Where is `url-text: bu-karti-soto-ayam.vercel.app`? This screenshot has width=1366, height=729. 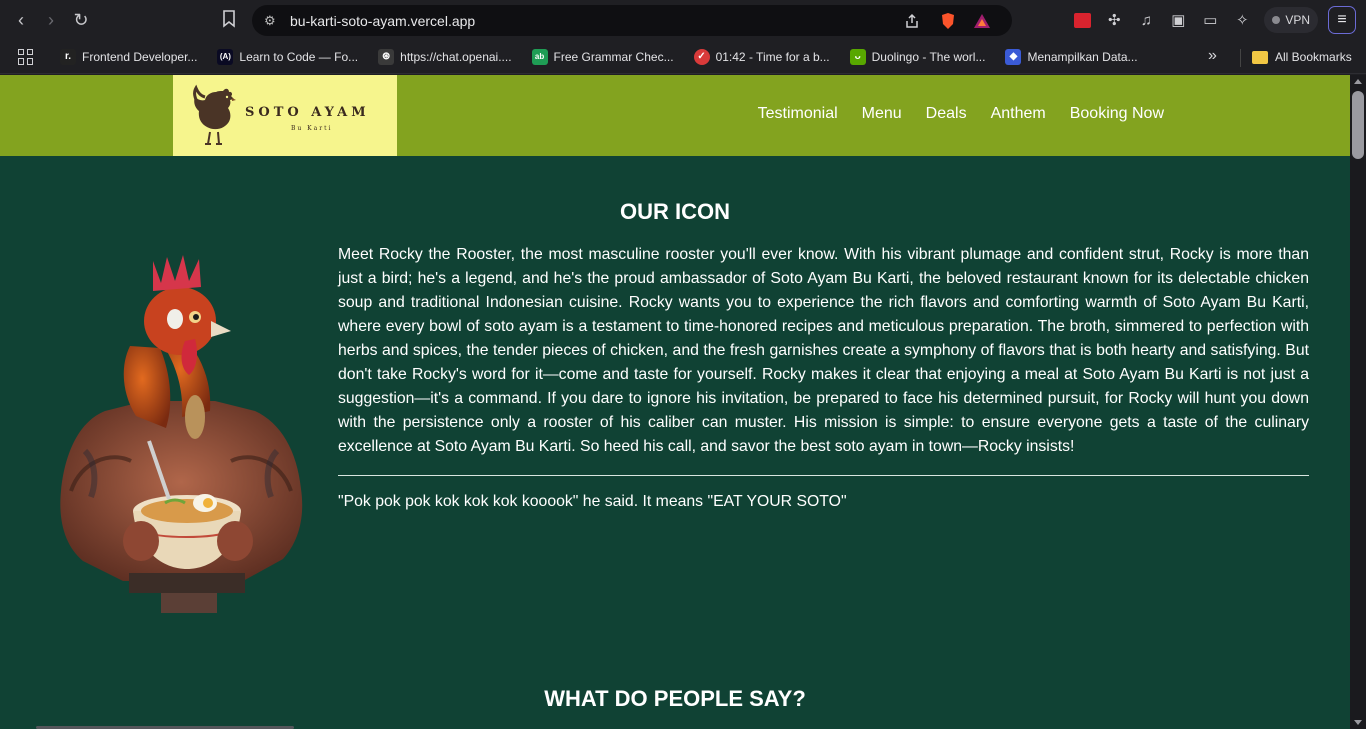 url-text: bu-karti-soto-ayam.vercel.app is located at coordinates (382, 21).